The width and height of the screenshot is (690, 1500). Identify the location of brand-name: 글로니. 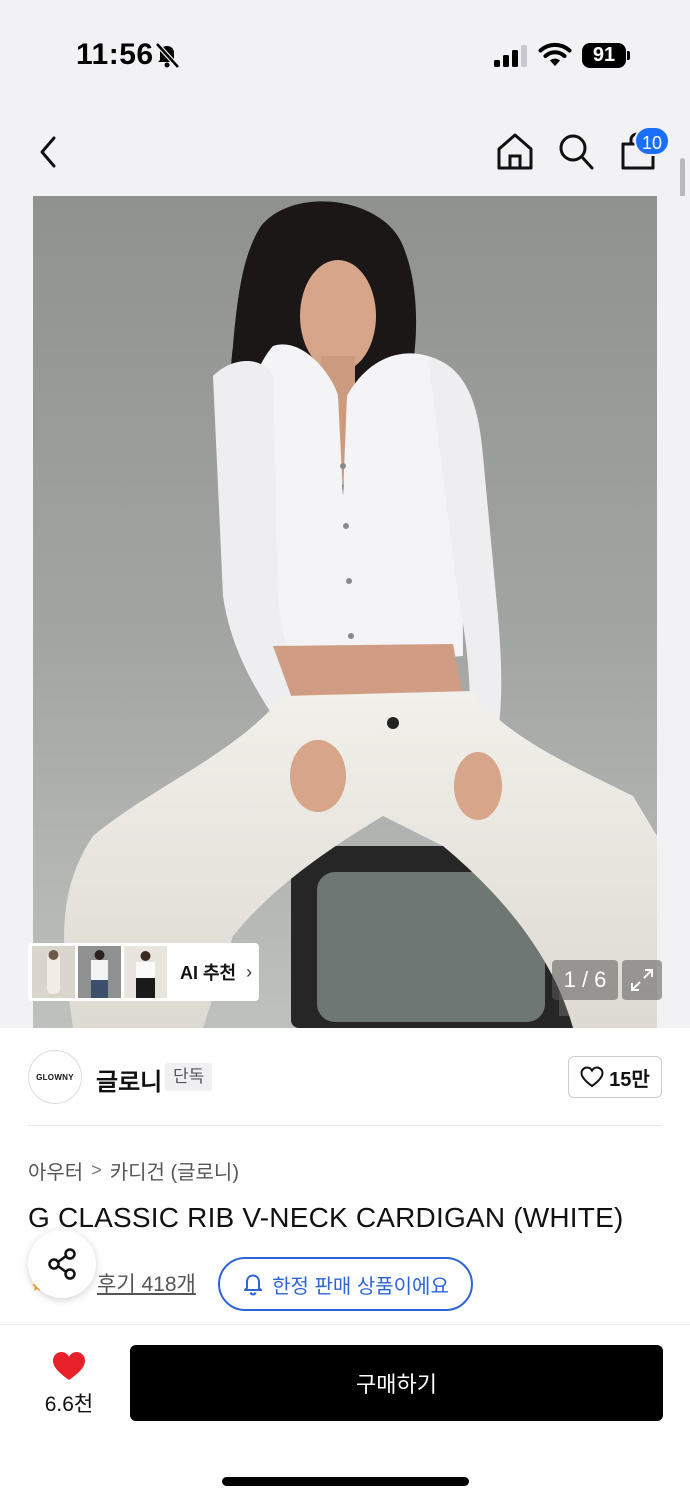
(129, 1079).